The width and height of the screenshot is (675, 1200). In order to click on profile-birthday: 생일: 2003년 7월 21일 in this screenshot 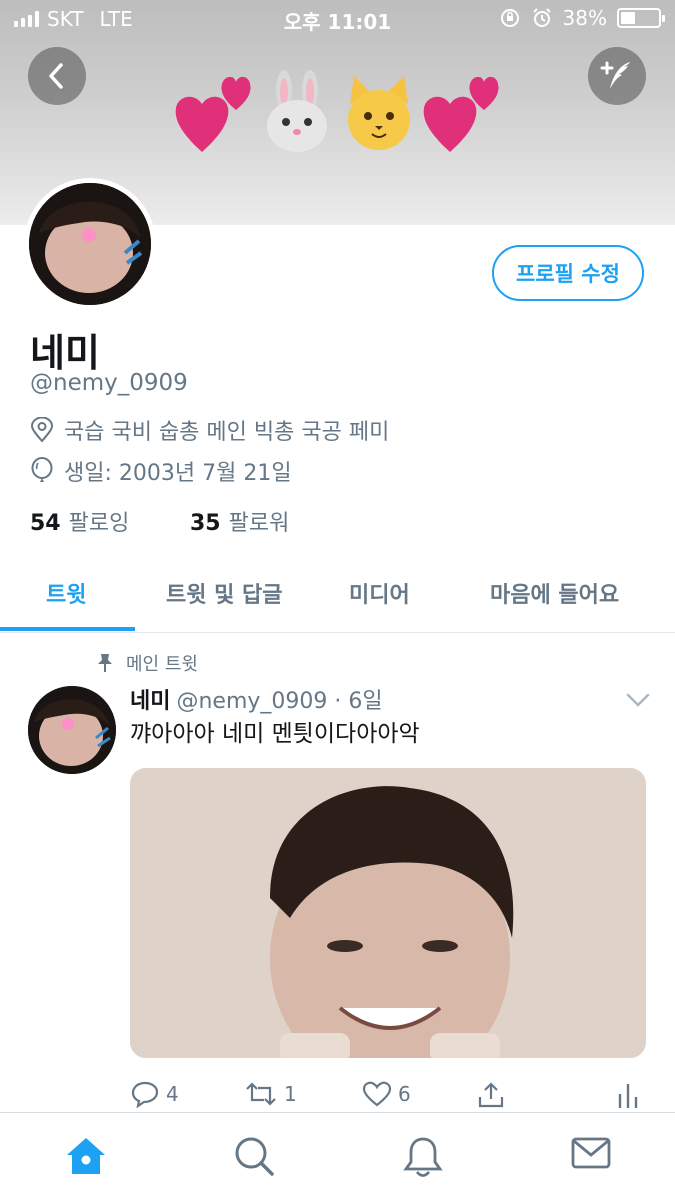, I will do `click(161, 471)`.